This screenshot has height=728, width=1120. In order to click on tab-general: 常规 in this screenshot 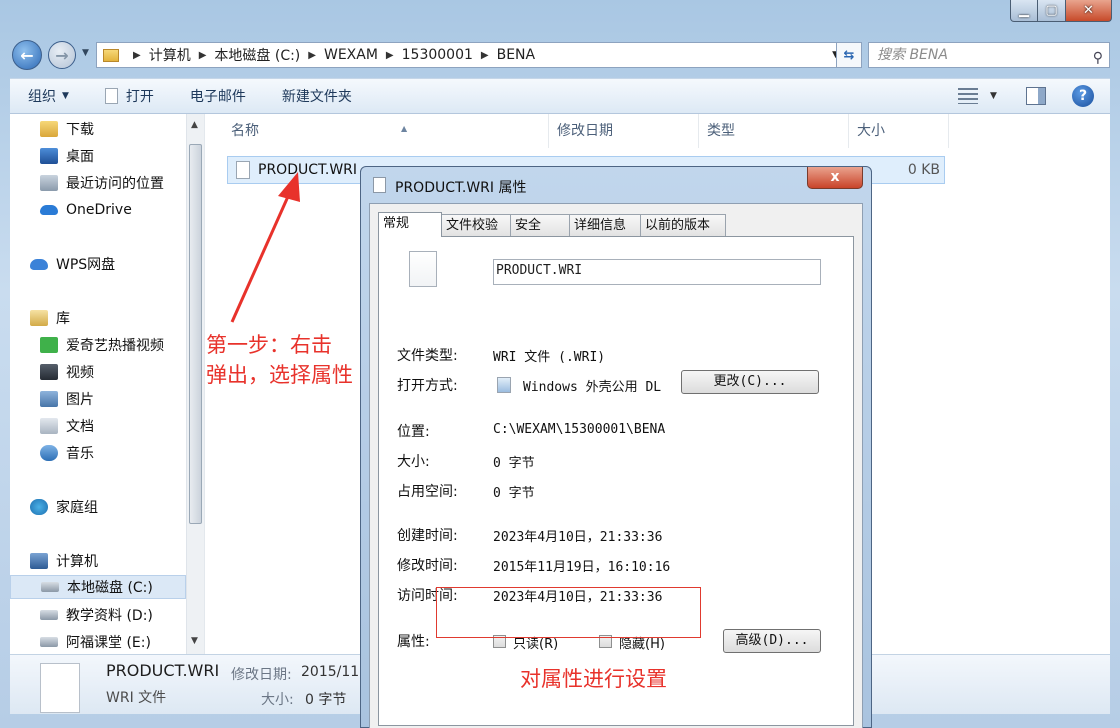, I will do `click(410, 224)`.